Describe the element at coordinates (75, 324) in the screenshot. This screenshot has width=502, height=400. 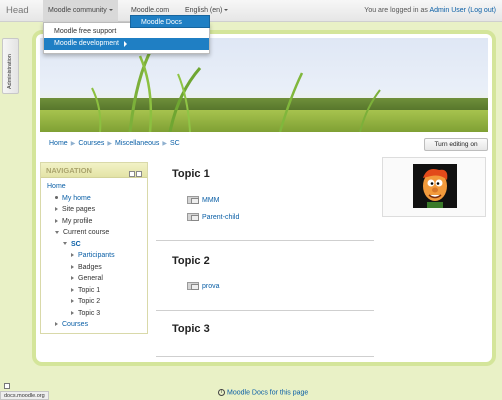
I see `nav-tree-item-label: Courses` at that location.